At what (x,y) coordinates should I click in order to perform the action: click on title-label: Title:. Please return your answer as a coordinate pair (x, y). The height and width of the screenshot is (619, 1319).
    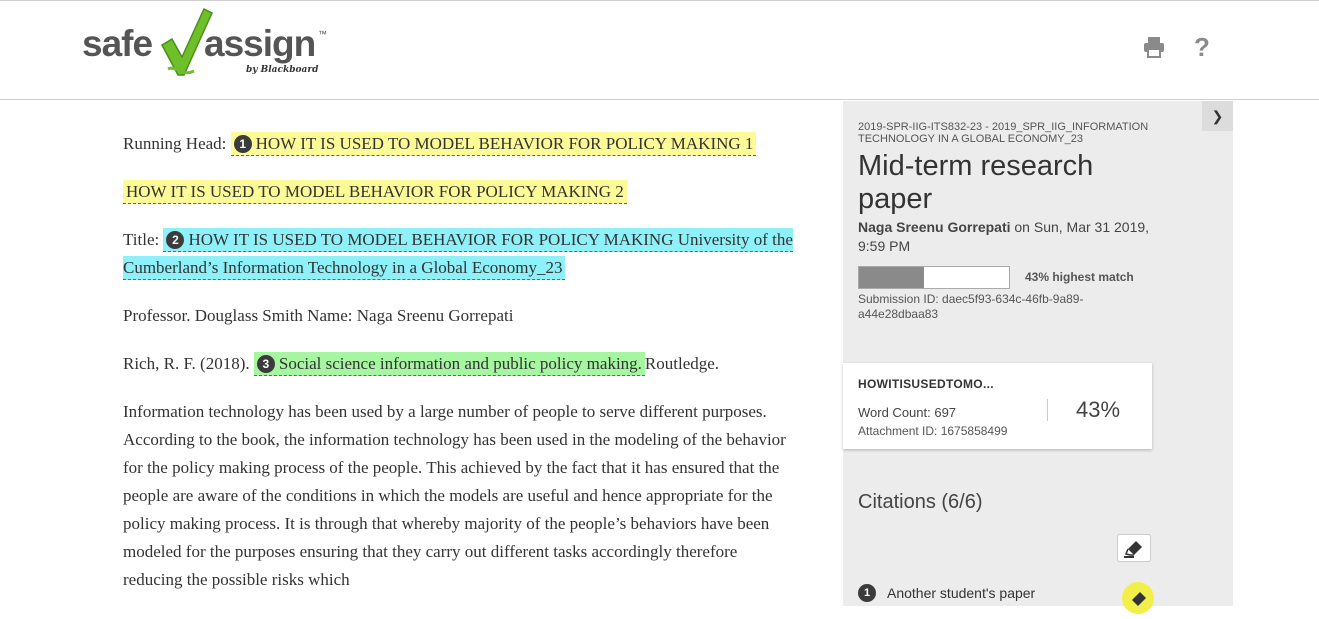
    Looking at the image, I should click on (141, 239).